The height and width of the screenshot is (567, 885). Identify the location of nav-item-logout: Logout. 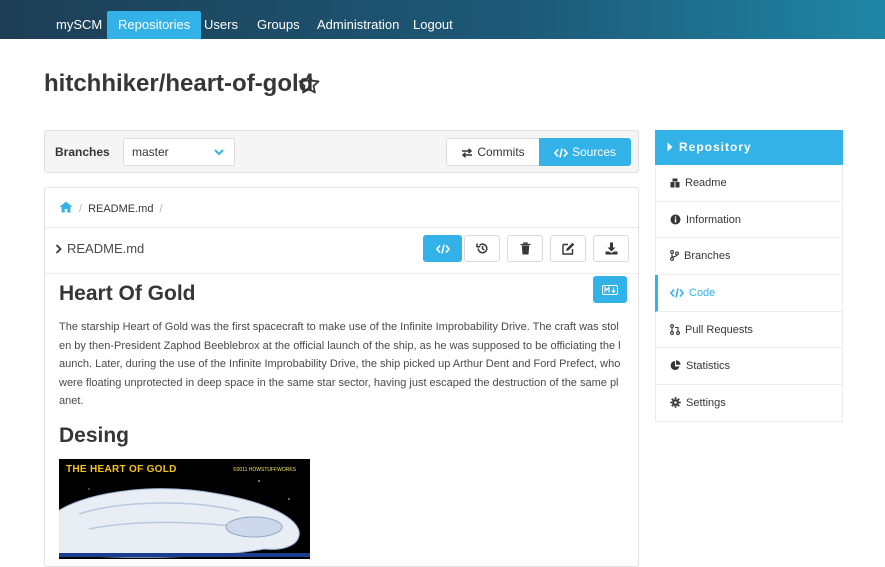
(433, 19).